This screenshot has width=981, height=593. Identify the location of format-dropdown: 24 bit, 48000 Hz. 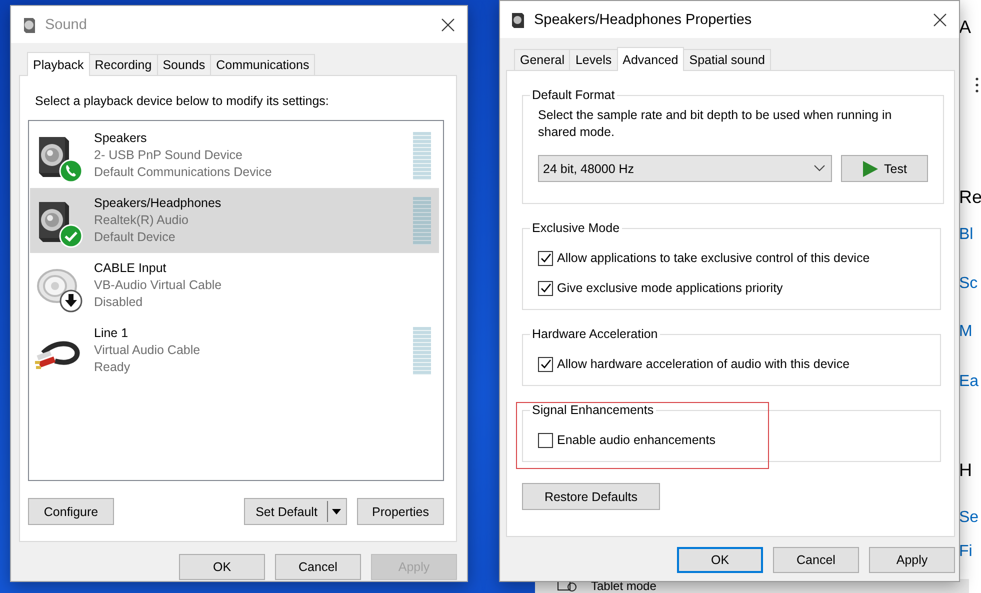
(685, 168).